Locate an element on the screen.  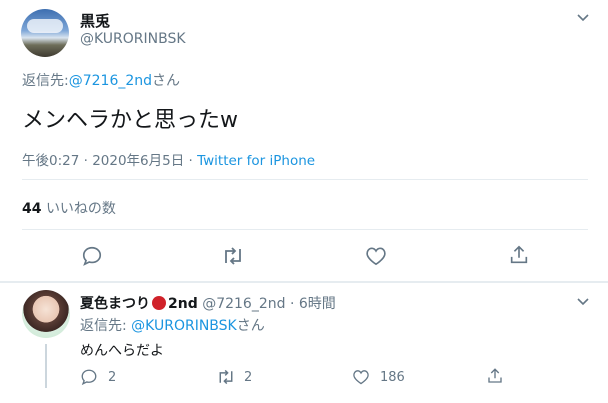
reply-header: 夏色まつり 2nd @7216_2nd · 6時間 is located at coordinates (208, 303).